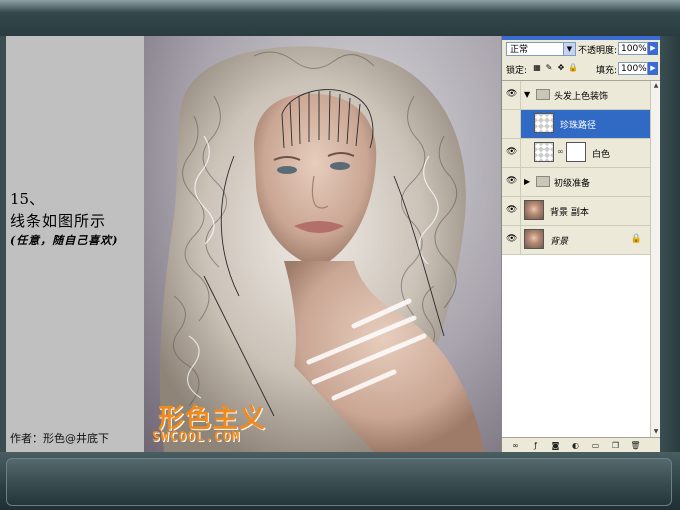 This screenshot has height=510, width=680. I want to click on layer-row-prep-group: 👁 ▶ 初级准备, so click(576, 182).